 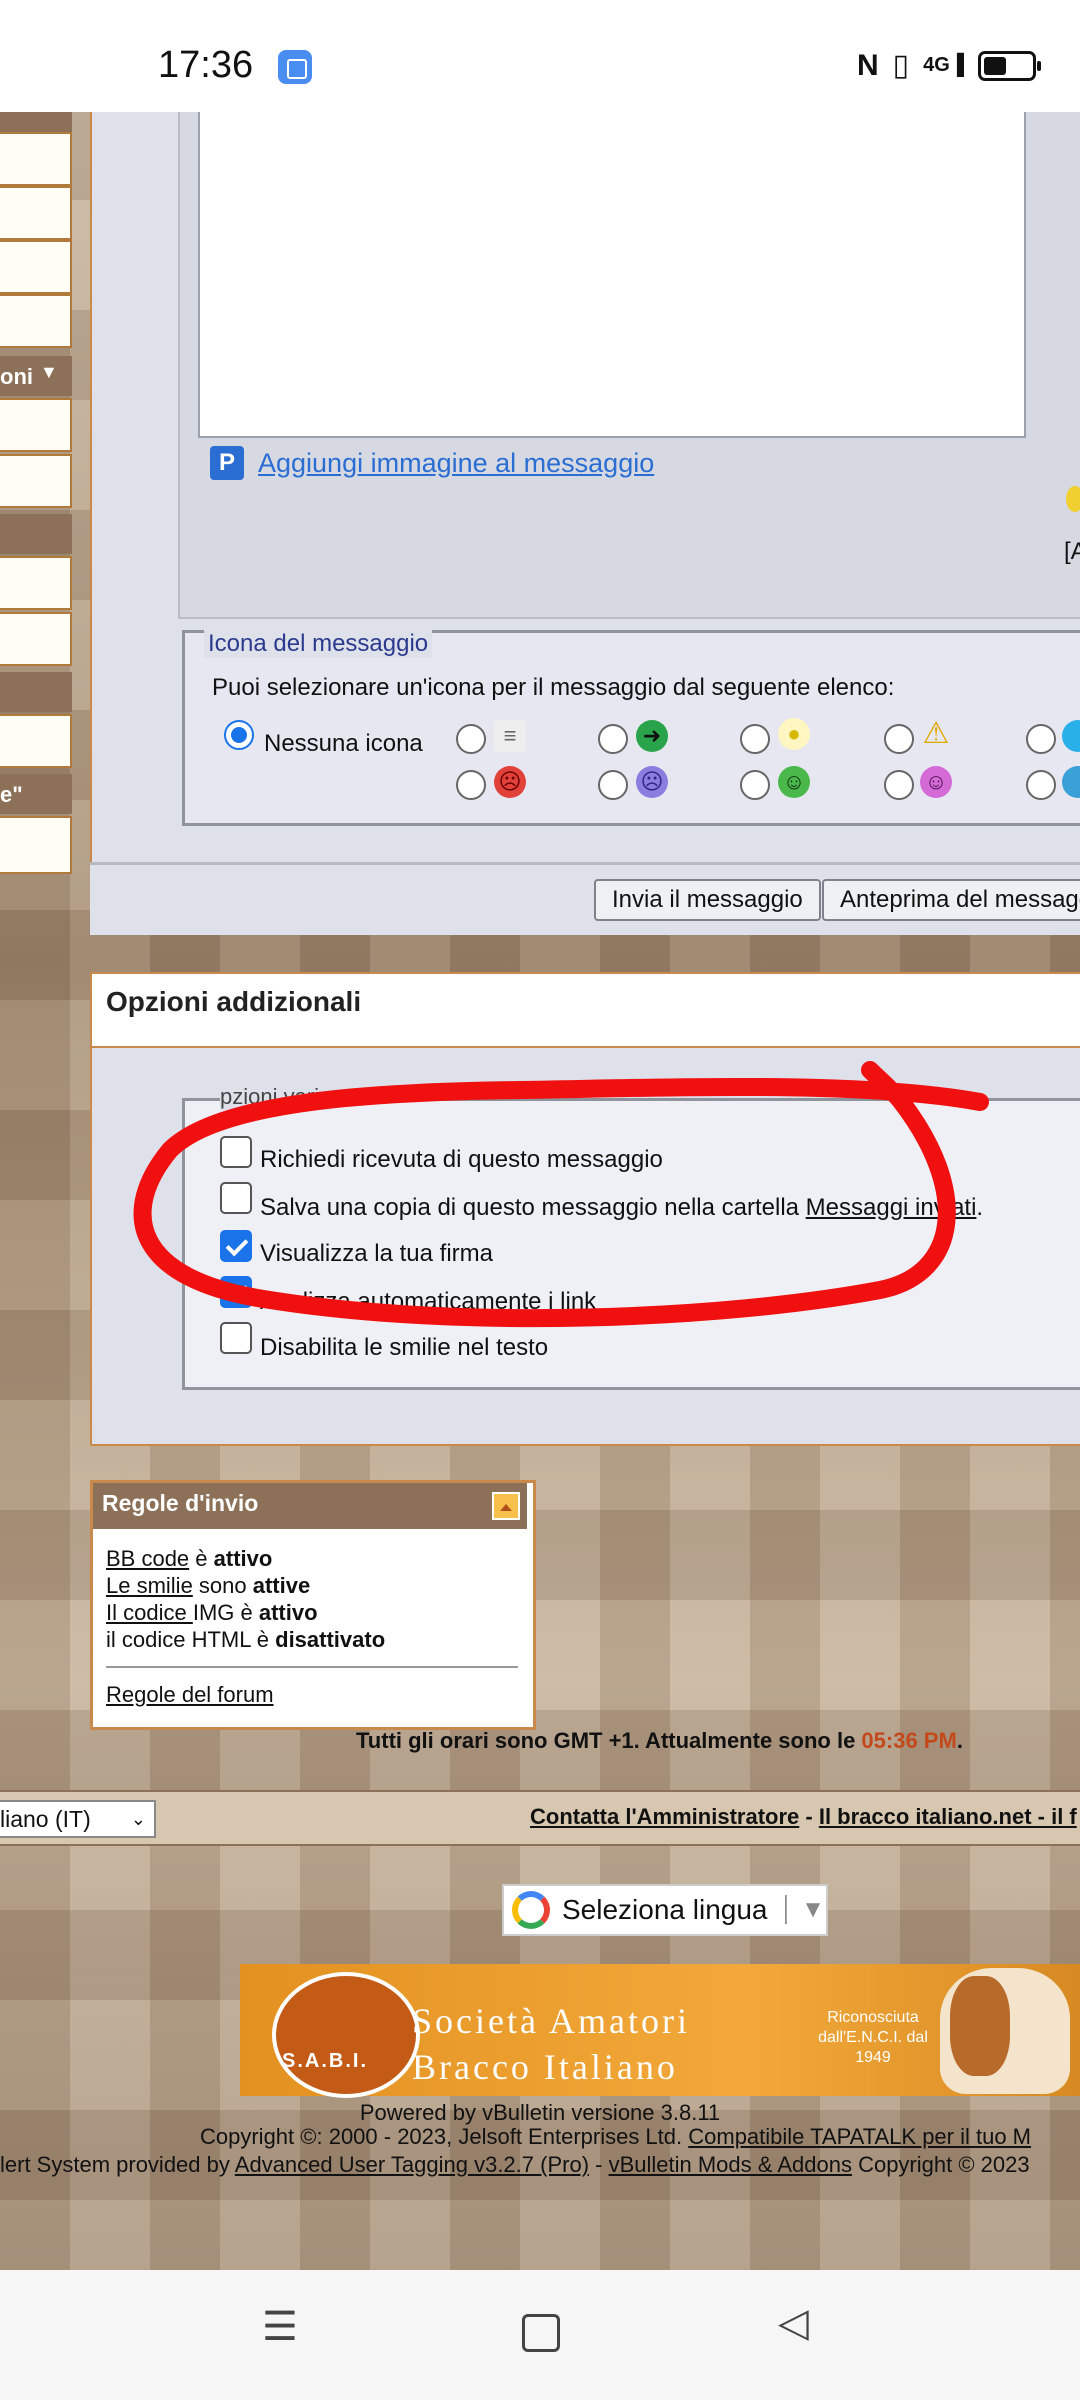 What do you see at coordinates (664, 1816) in the screenshot?
I see `contact-admin-link: Contatta l'Amministratore` at bounding box center [664, 1816].